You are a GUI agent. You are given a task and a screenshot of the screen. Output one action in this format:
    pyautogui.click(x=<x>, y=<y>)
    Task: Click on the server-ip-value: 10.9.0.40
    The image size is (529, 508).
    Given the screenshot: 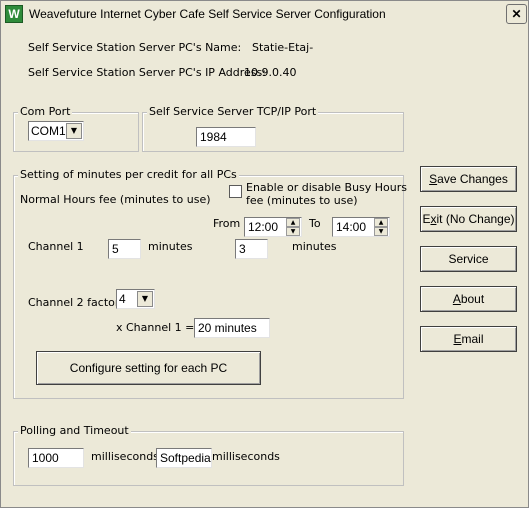 What is the action you would take?
    pyautogui.click(x=270, y=72)
    